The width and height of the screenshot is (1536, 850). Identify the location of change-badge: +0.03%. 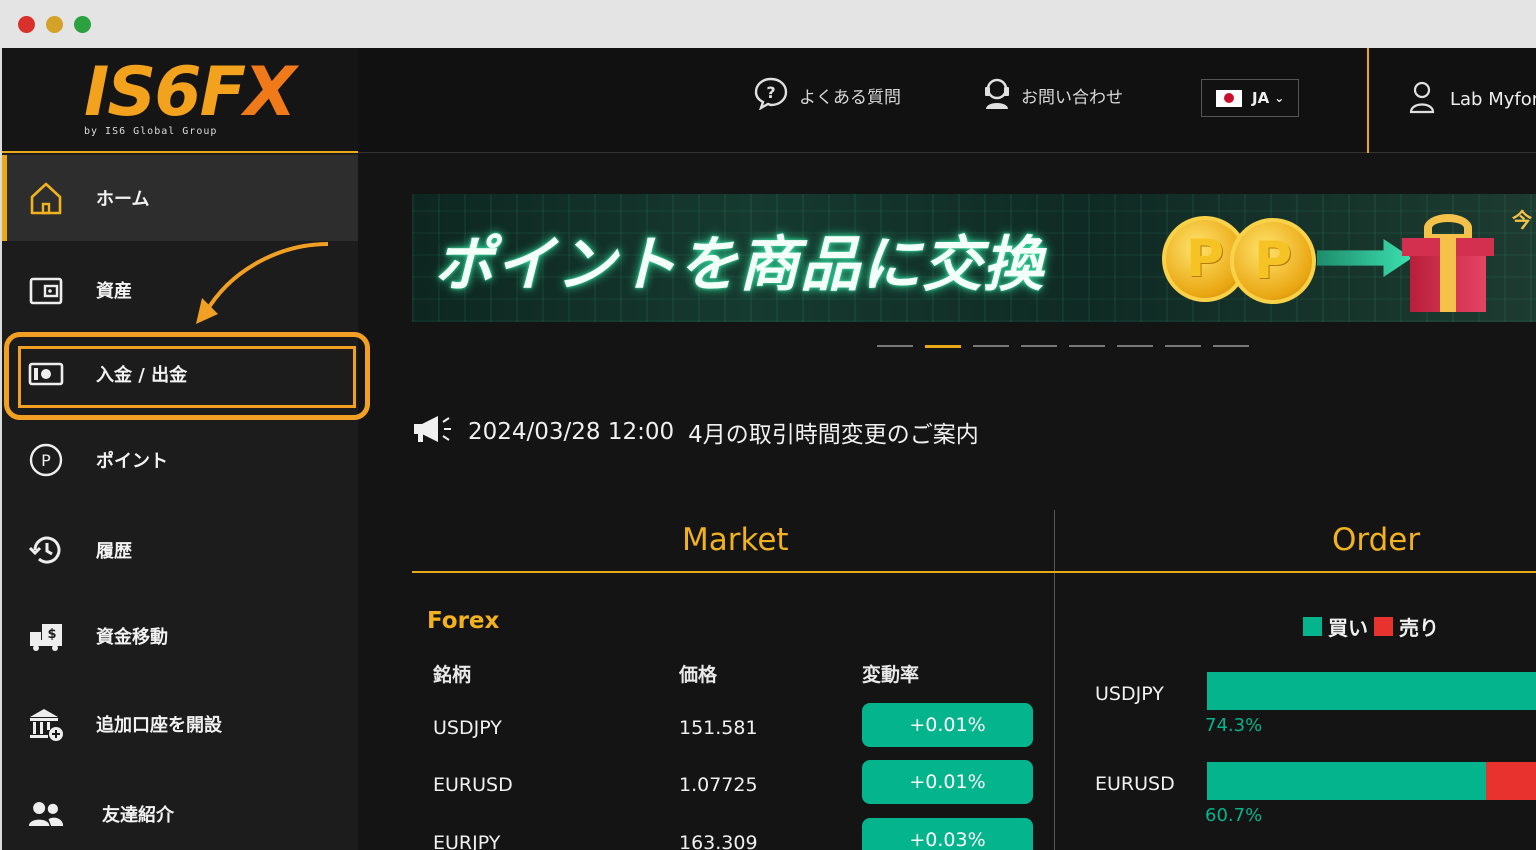
(947, 834).